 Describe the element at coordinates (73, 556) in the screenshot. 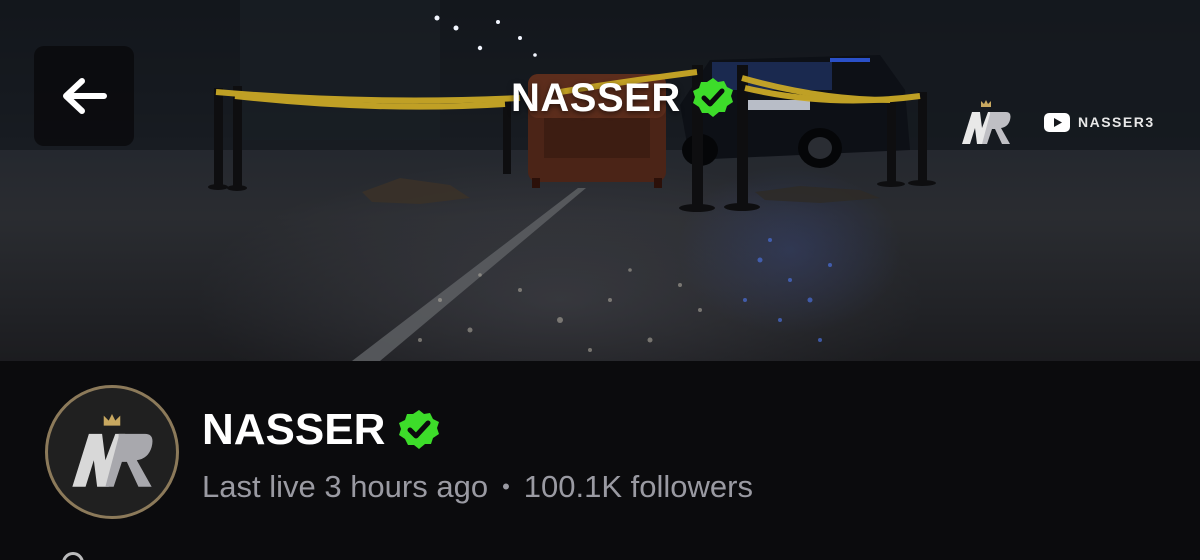

I see `partial-icon` at that location.